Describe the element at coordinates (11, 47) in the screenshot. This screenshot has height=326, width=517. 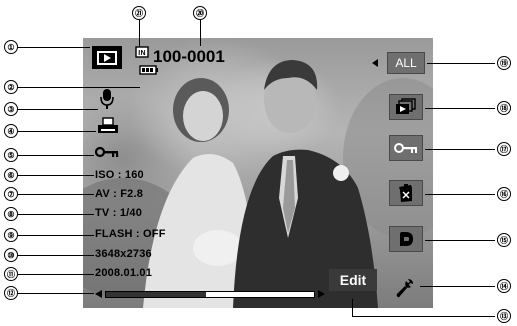
I see `callout-1: ①` at that location.